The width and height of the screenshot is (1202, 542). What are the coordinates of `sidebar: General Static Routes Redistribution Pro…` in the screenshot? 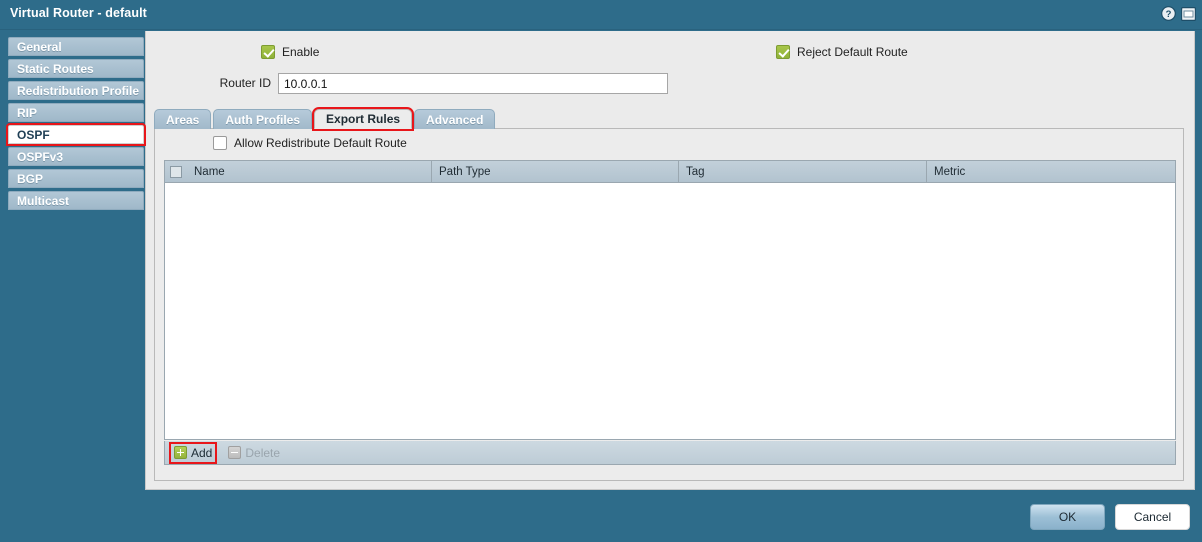 It's located at (76, 286).